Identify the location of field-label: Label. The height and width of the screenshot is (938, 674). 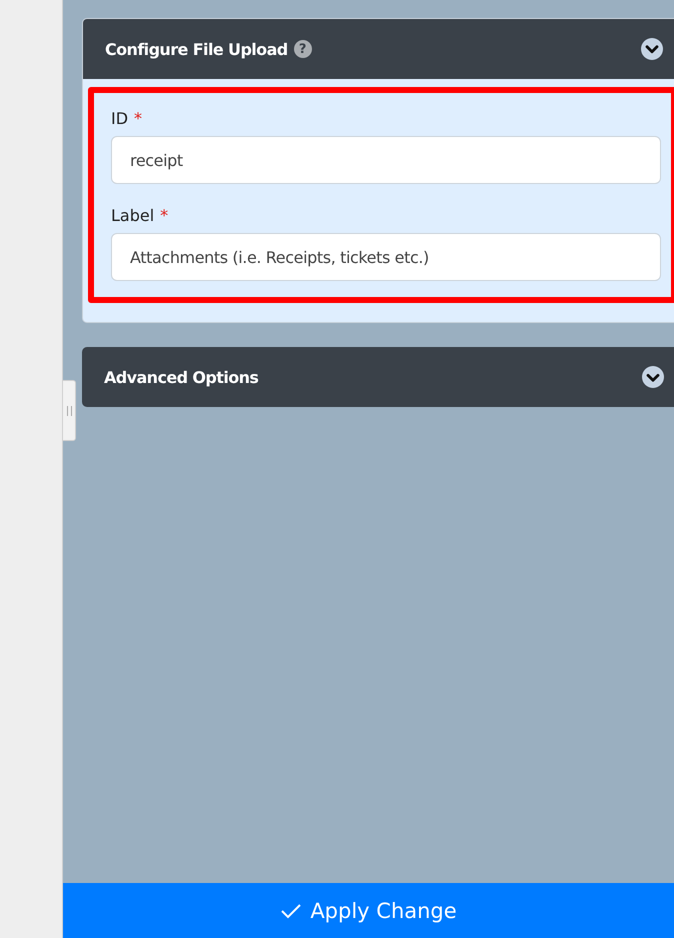
(132, 215).